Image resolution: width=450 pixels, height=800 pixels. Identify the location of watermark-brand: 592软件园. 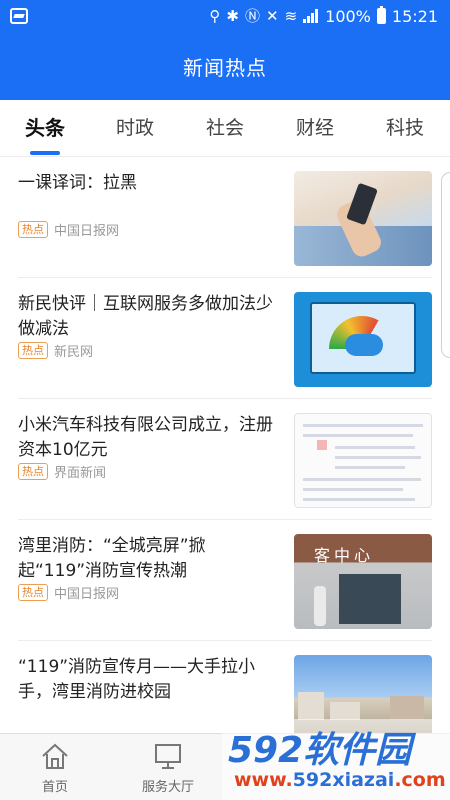
(320, 750).